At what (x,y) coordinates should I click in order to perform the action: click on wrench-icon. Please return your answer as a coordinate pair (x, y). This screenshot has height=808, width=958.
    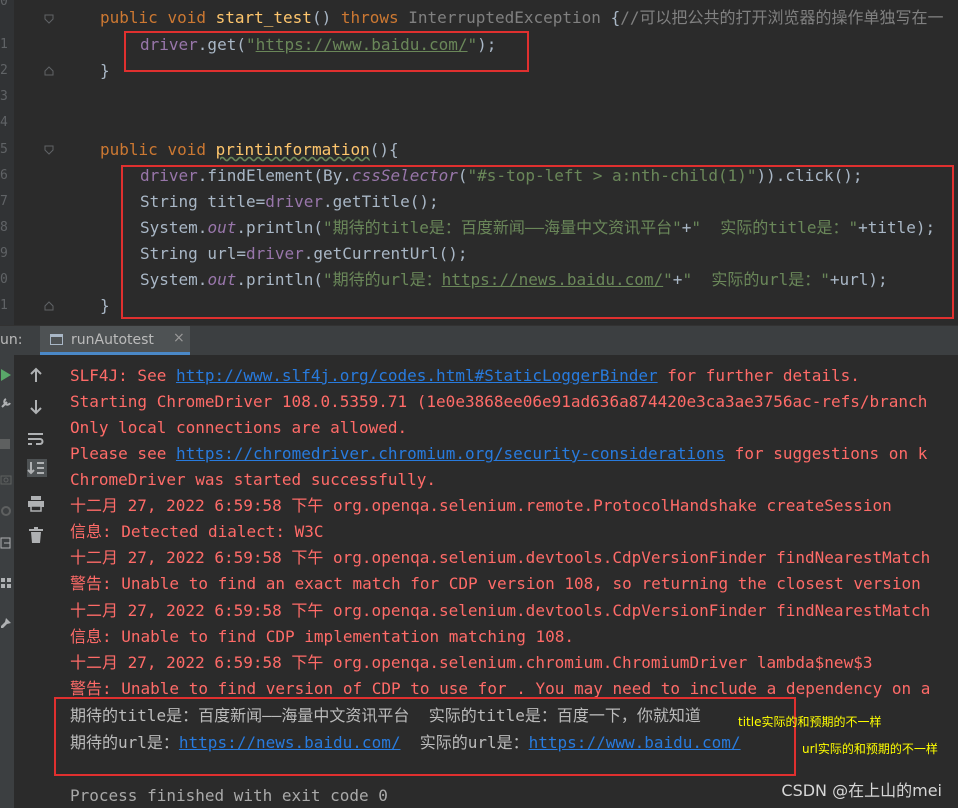
    Looking at the image, I should click on (6, 403).